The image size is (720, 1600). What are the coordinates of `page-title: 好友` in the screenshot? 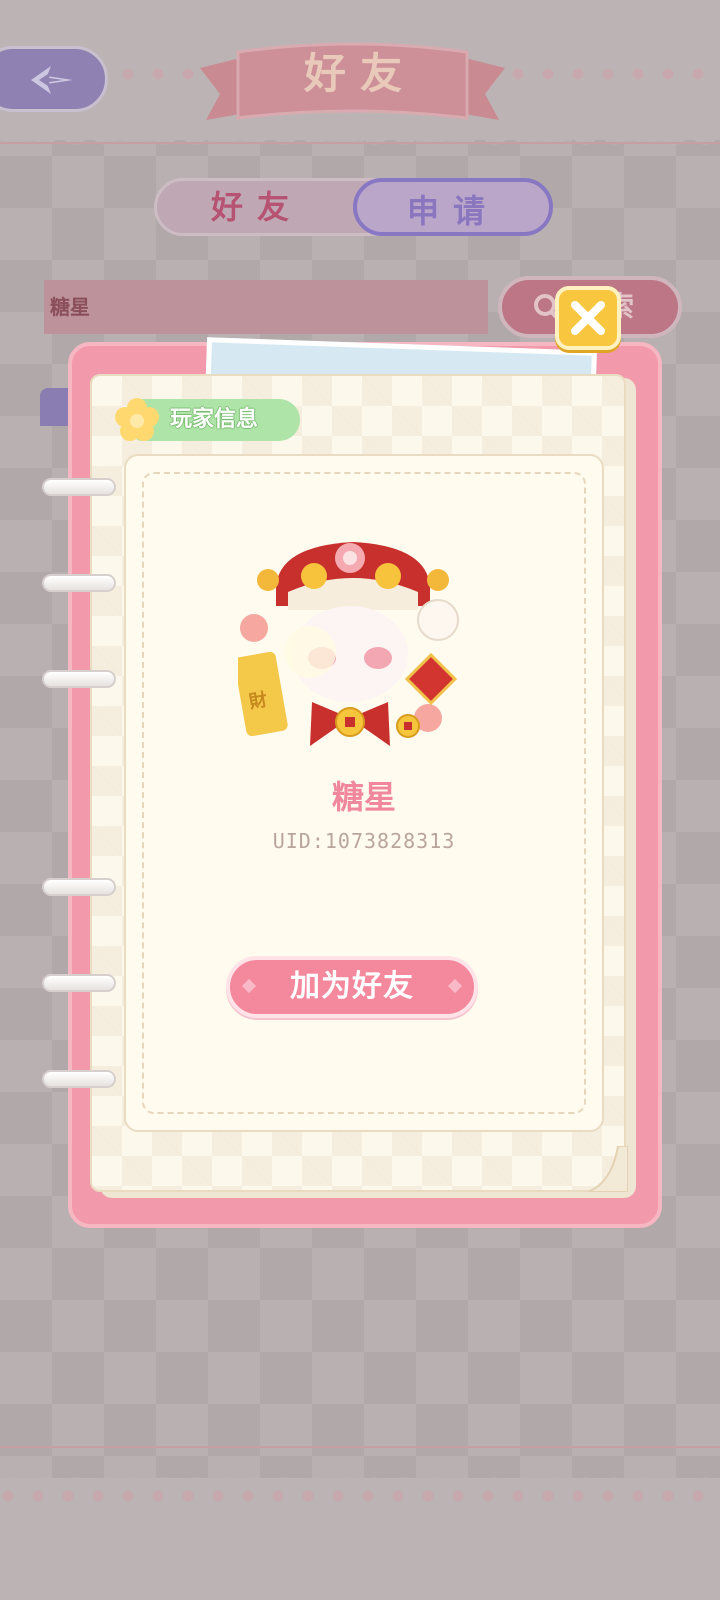 It's located at (359, 73).